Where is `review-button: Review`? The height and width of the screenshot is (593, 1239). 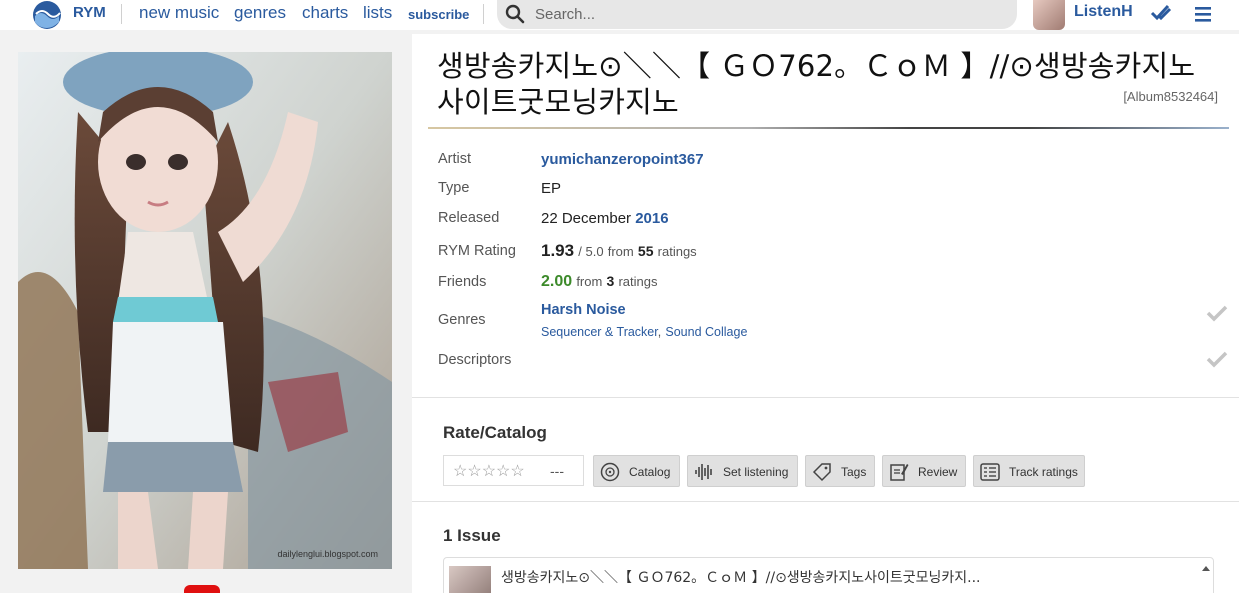 review-button: Review is located at coordinates (924, 471).